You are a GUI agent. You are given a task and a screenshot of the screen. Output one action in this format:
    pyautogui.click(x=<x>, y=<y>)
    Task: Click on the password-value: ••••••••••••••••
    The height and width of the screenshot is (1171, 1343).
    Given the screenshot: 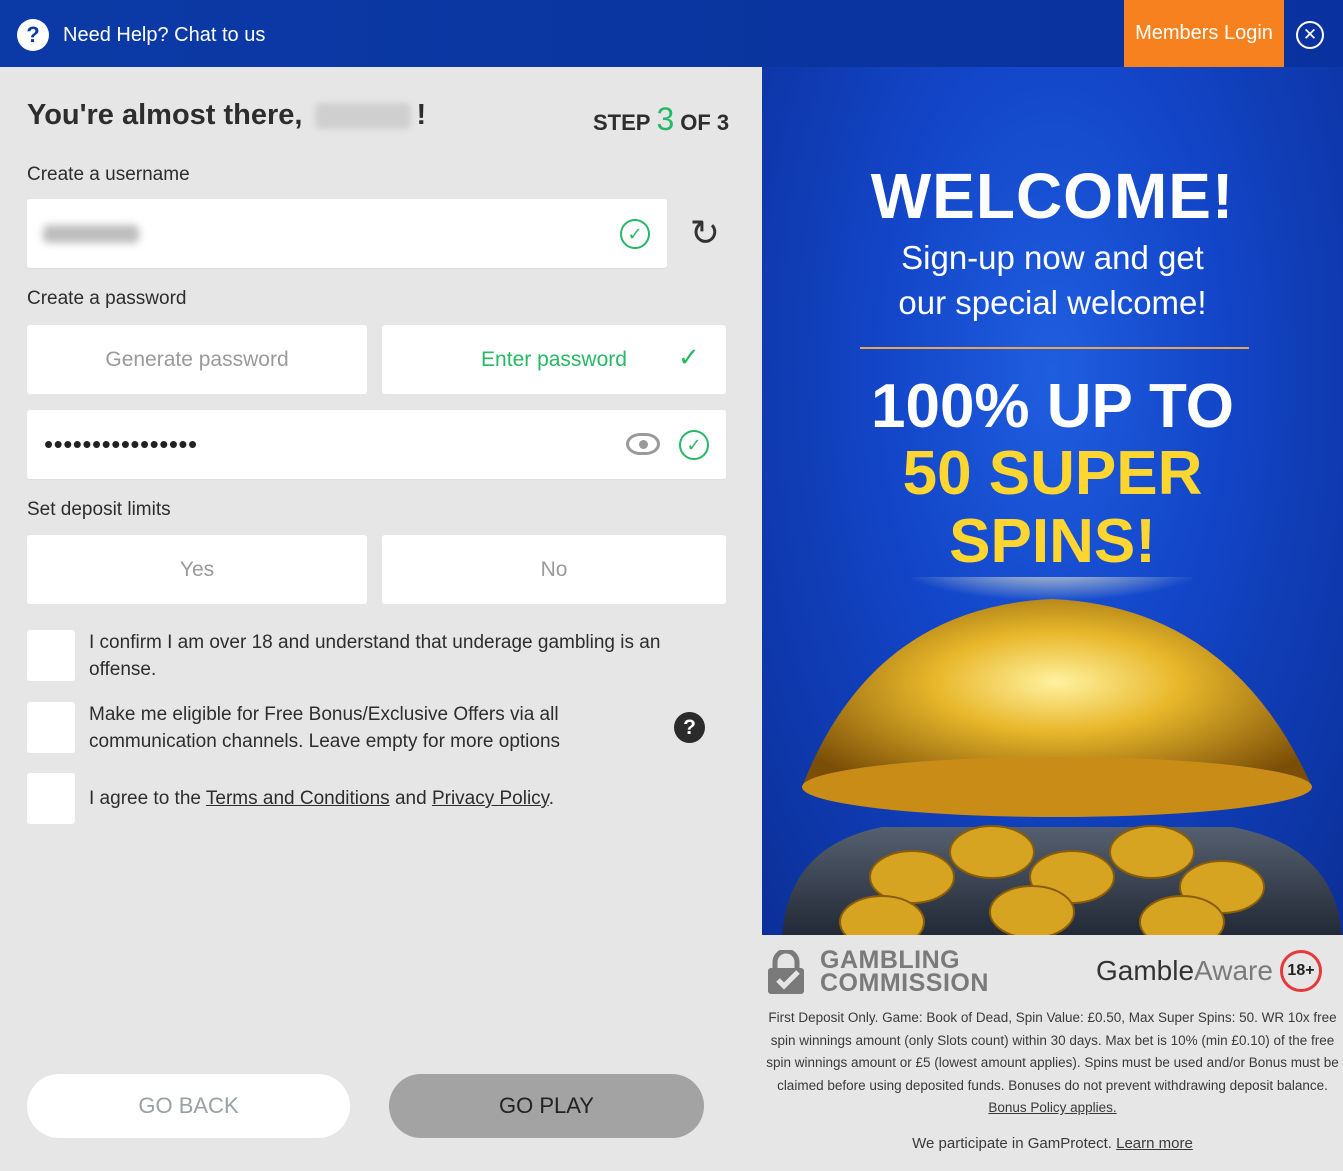 What is the action you would take?
    pyautogui.click(x=121, y=444)
    